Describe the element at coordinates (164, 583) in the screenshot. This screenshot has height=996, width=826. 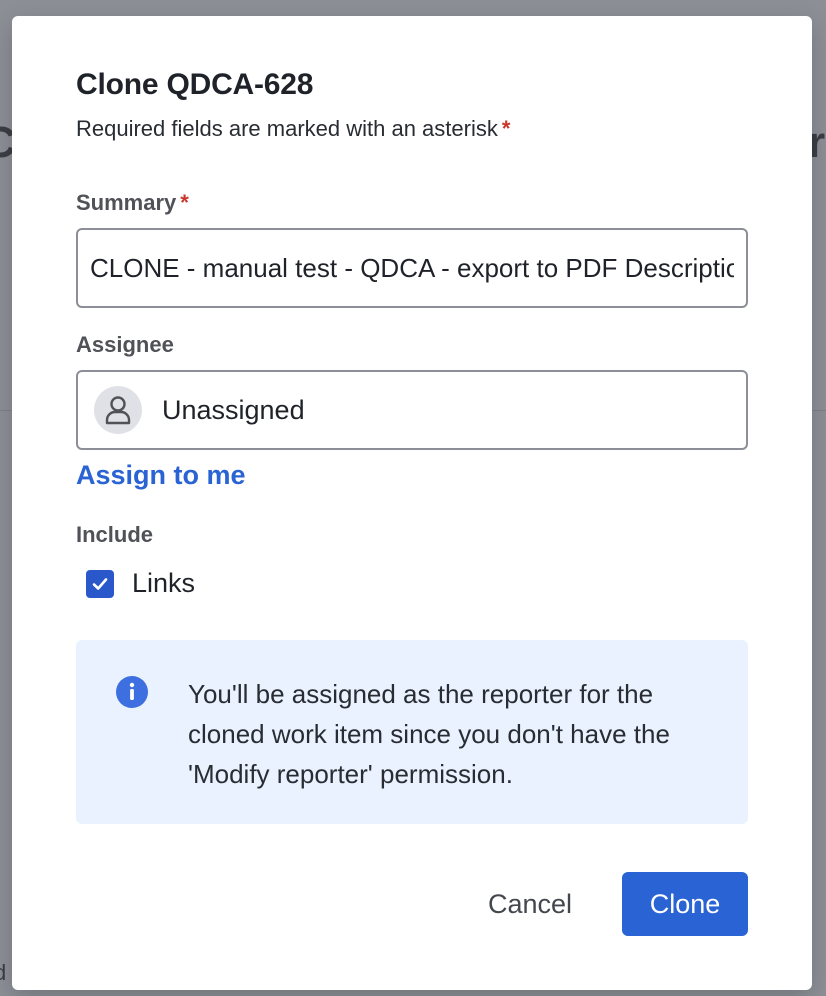
I see `links-checkbox-label: Links` at that location.